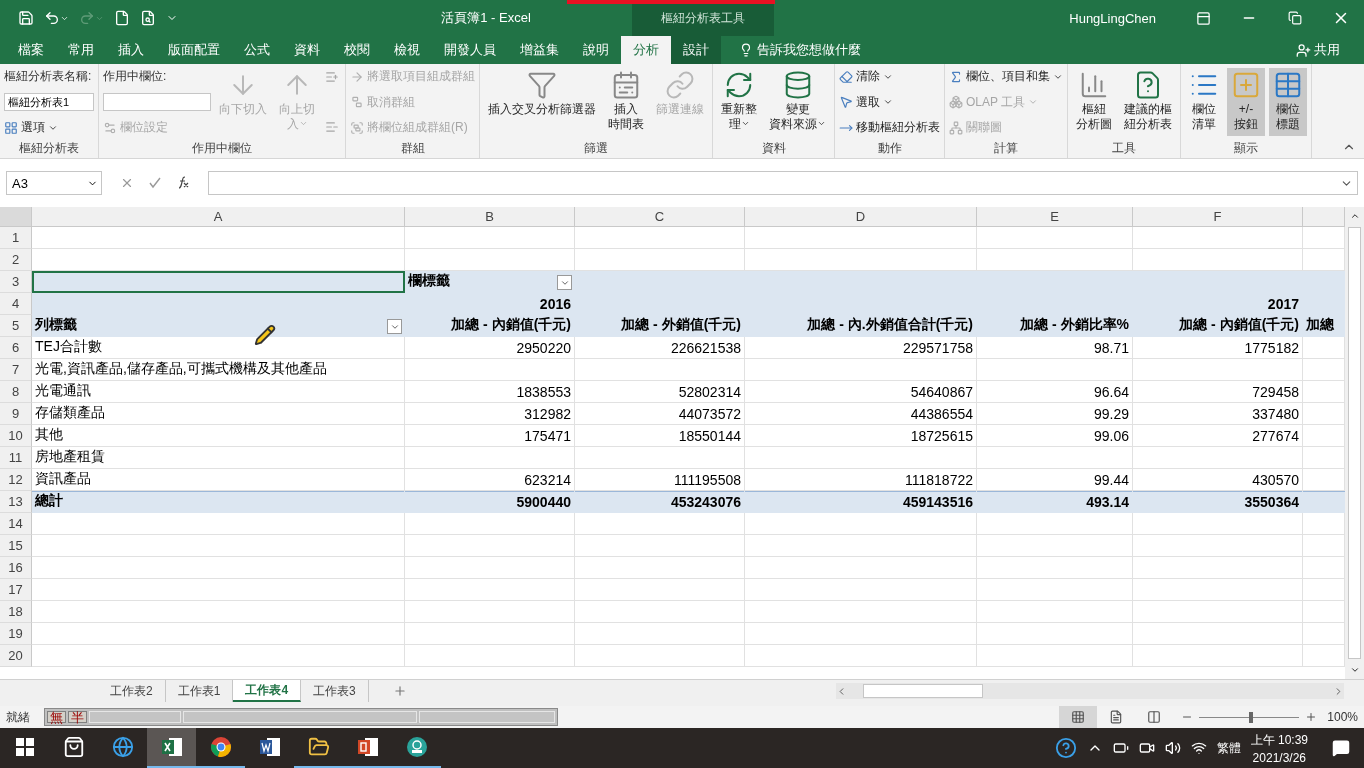 The height and width of the screenshot is (768, 1364). Describe the element at coordinates (470, 50) in the screenshot. I see `ribbon-tab: 開發人員` at that location.